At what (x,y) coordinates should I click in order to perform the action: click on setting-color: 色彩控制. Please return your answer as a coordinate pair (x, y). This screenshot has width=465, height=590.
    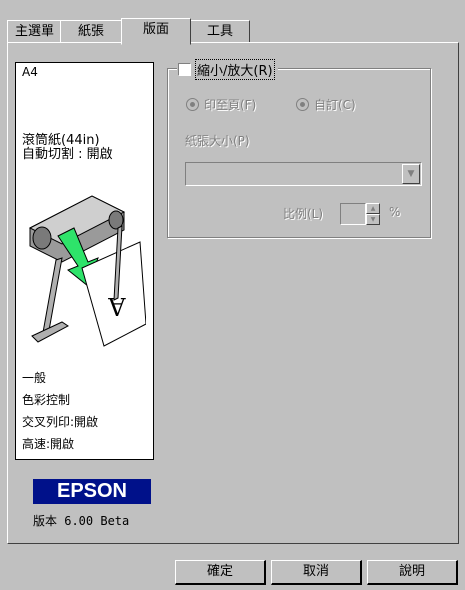
    Looking at the image, I should click on (46, 400).